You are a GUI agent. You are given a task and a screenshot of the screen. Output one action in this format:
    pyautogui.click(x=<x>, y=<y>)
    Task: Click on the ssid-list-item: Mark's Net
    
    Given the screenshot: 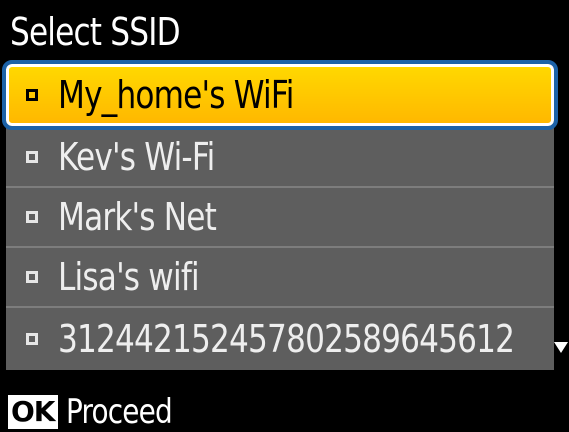 What is the action you would take?
    pyautogui.click(x=280, y=218)
    